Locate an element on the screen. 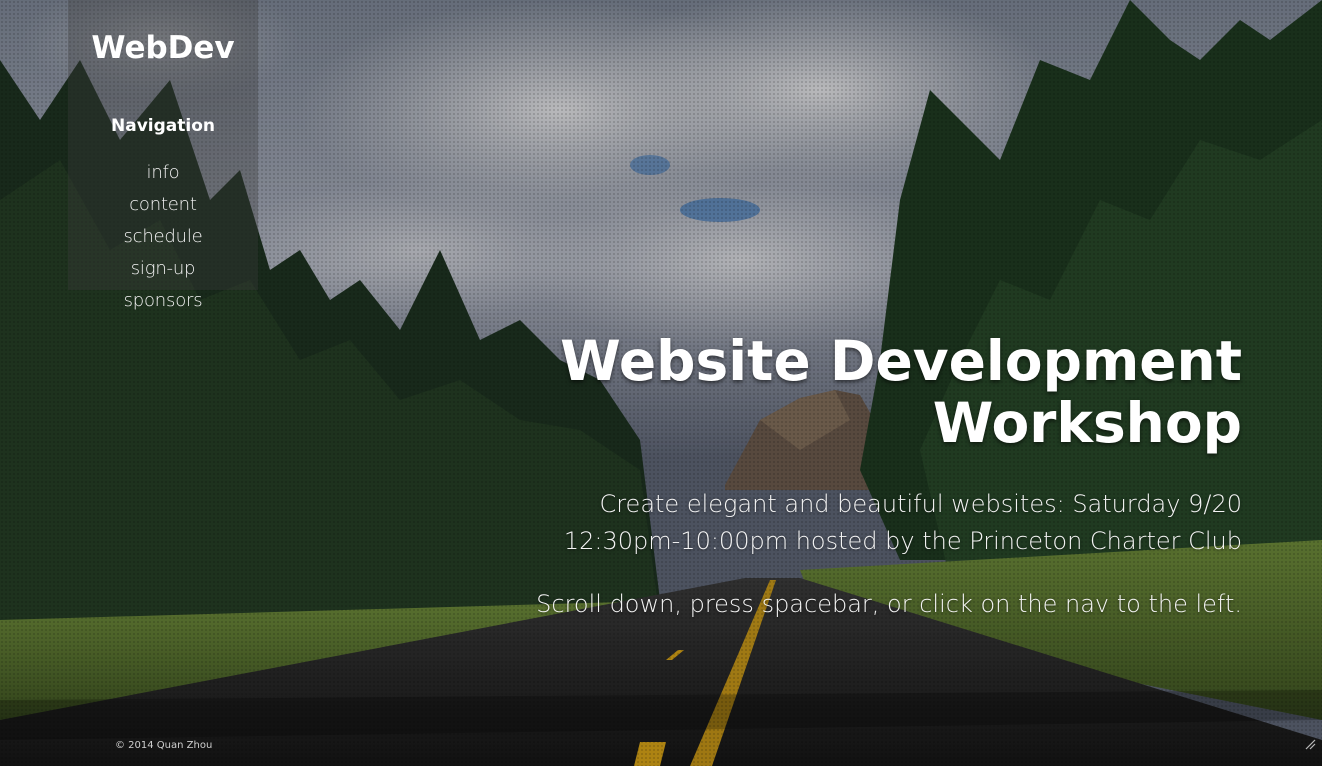 This screenshot has height=766, width=1322. nav-item-info: info is located at coordinates (163, 176).